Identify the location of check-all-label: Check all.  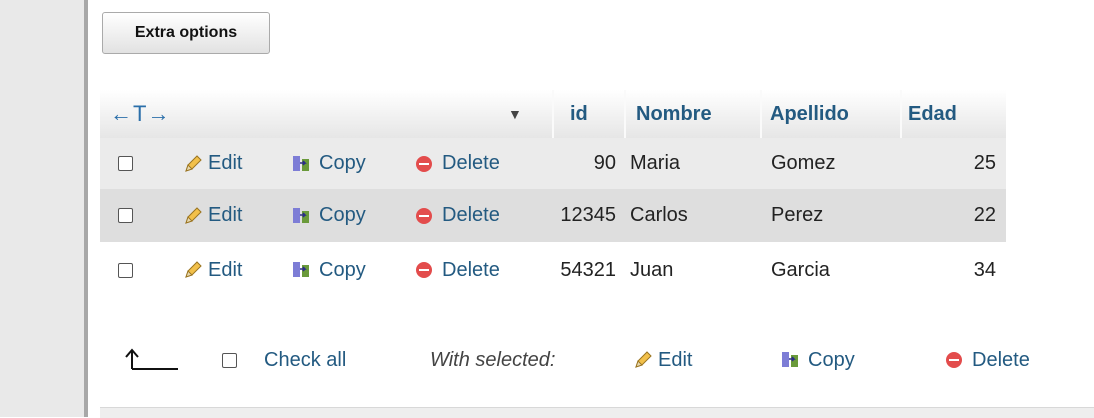
(305, 360).